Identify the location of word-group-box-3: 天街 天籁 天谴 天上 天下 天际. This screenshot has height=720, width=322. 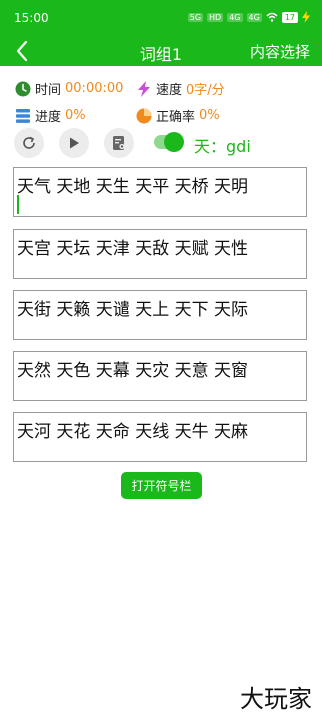
(160, 315).